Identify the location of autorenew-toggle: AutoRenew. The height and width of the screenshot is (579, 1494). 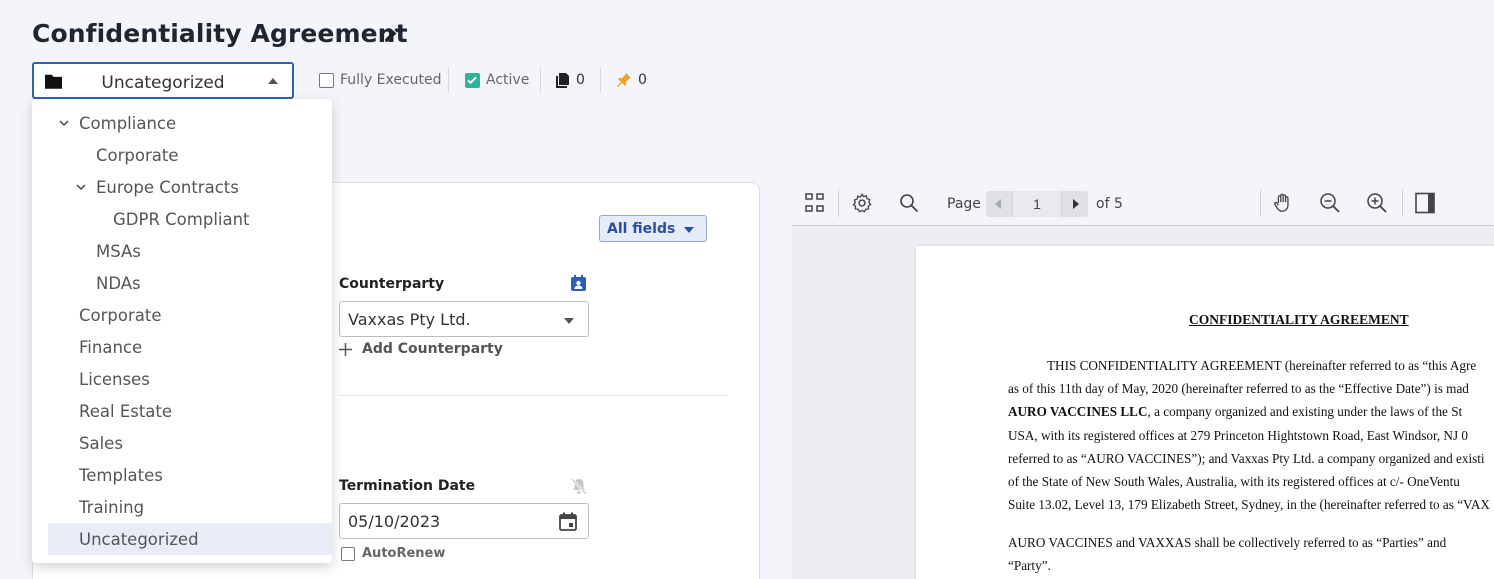
(393, 553).